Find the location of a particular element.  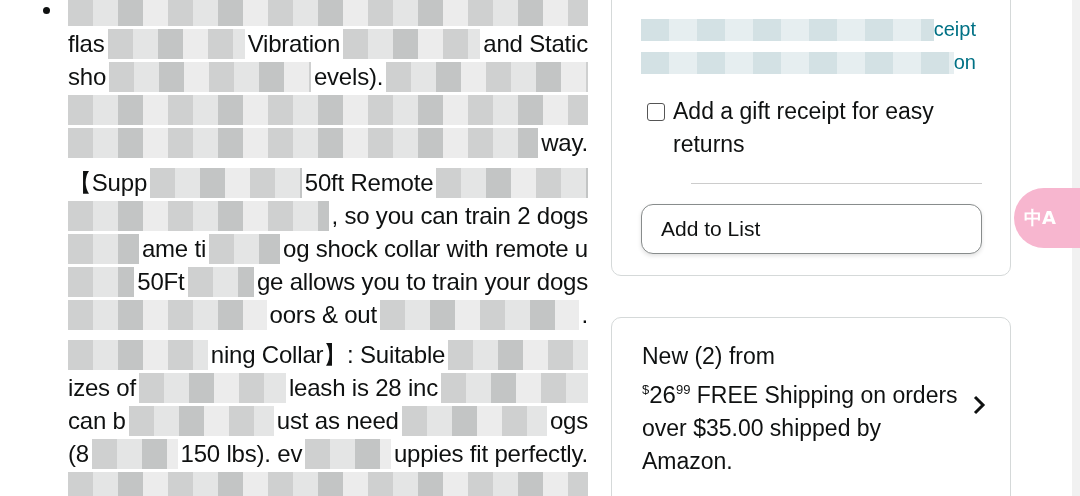

offers-card: New (2) from $^{$}$26$^{99}$ FREE Shipping on orders over $35.00 shipped by Amazon. is located at coordinates (811, 406).